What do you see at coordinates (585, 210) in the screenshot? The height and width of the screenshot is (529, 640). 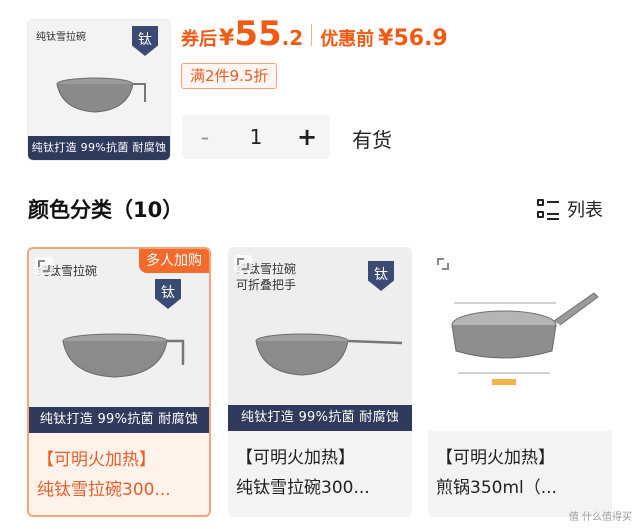 I see `list-view-label: 列表` at bounding box center [585, 210].